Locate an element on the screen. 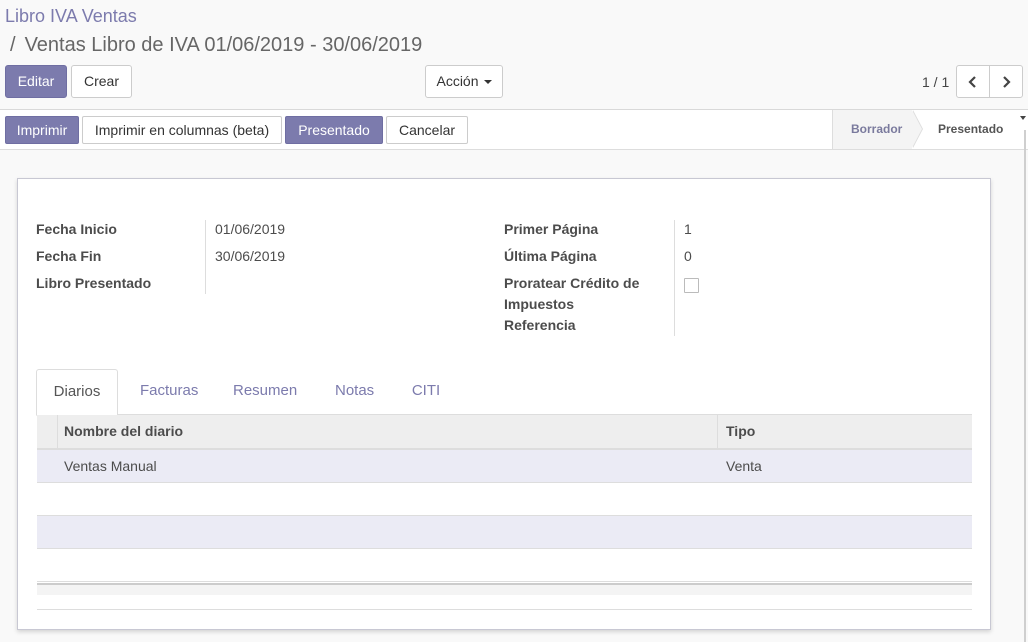 This screenshot has width=1028, height=642. column-header-nombre: Nombre del diario is located at coordinates (123, 431).